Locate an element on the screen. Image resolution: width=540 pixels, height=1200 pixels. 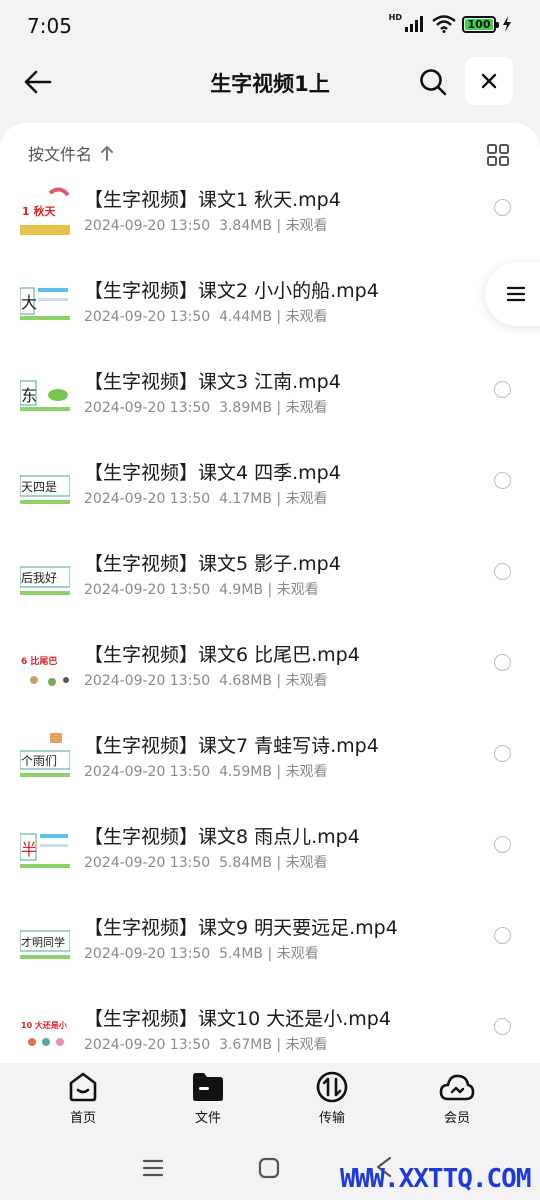
header: 生字视频1上 is located at coordinates (270, 82).